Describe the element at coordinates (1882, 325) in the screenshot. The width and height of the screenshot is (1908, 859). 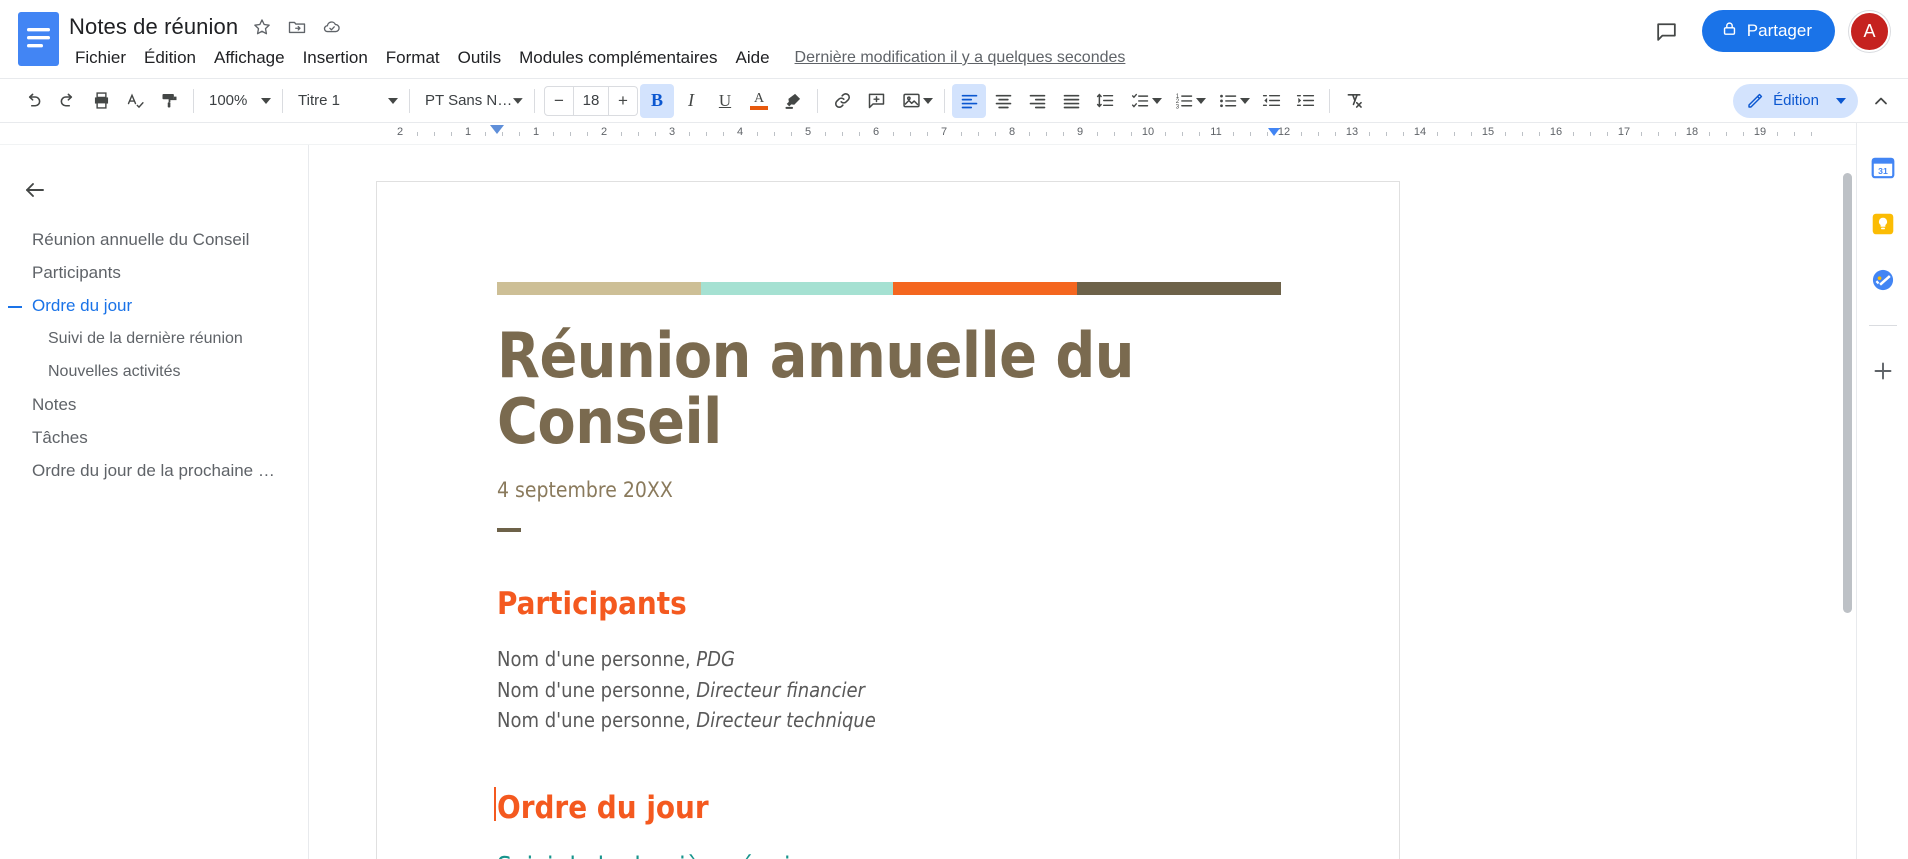
I see `rail-divider` at that location.